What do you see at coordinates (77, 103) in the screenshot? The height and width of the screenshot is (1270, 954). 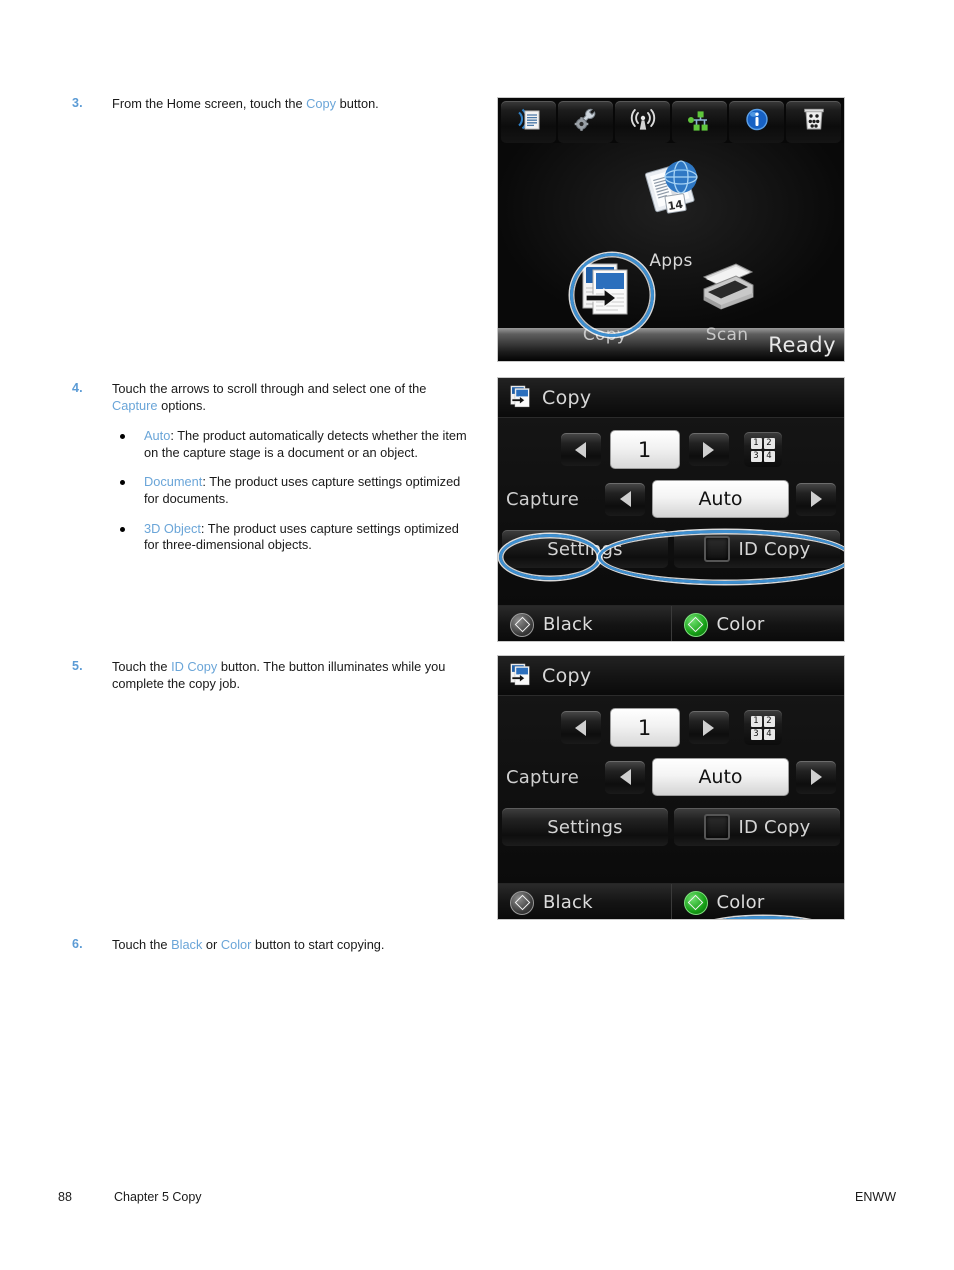 I see `step-3-number: 3.` at bounding box center [77, 103].